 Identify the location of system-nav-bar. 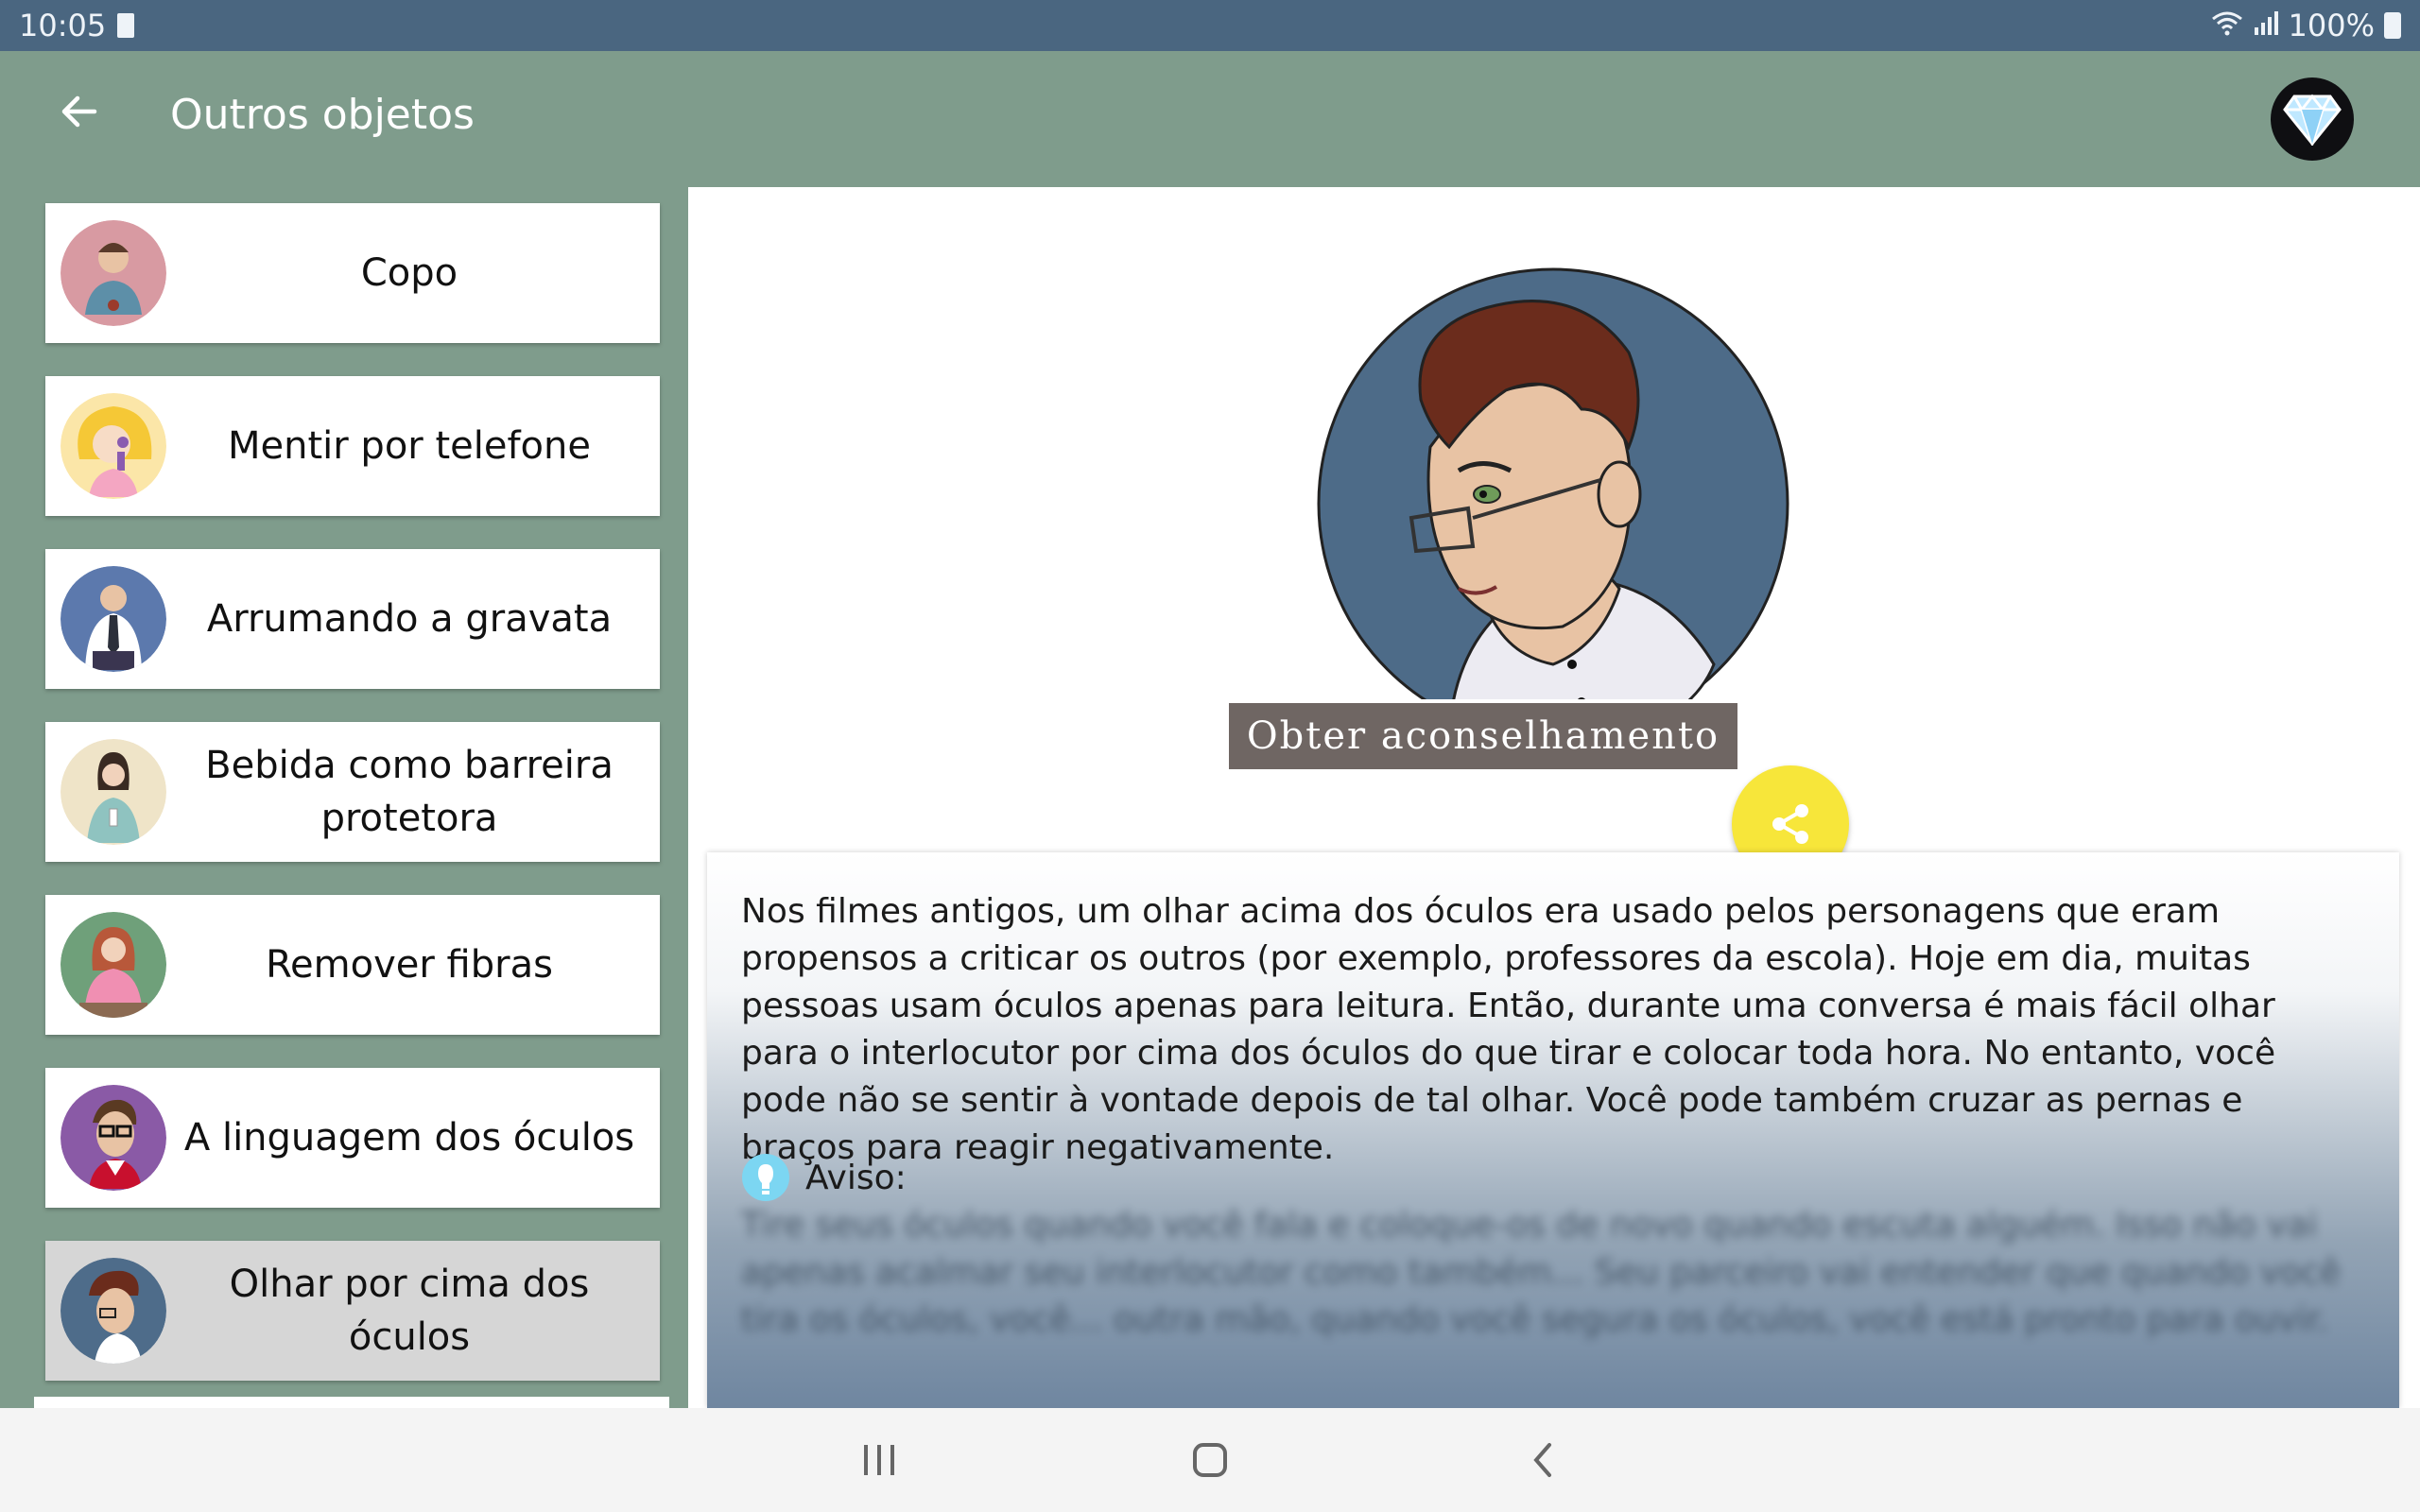
(1210, 1460).